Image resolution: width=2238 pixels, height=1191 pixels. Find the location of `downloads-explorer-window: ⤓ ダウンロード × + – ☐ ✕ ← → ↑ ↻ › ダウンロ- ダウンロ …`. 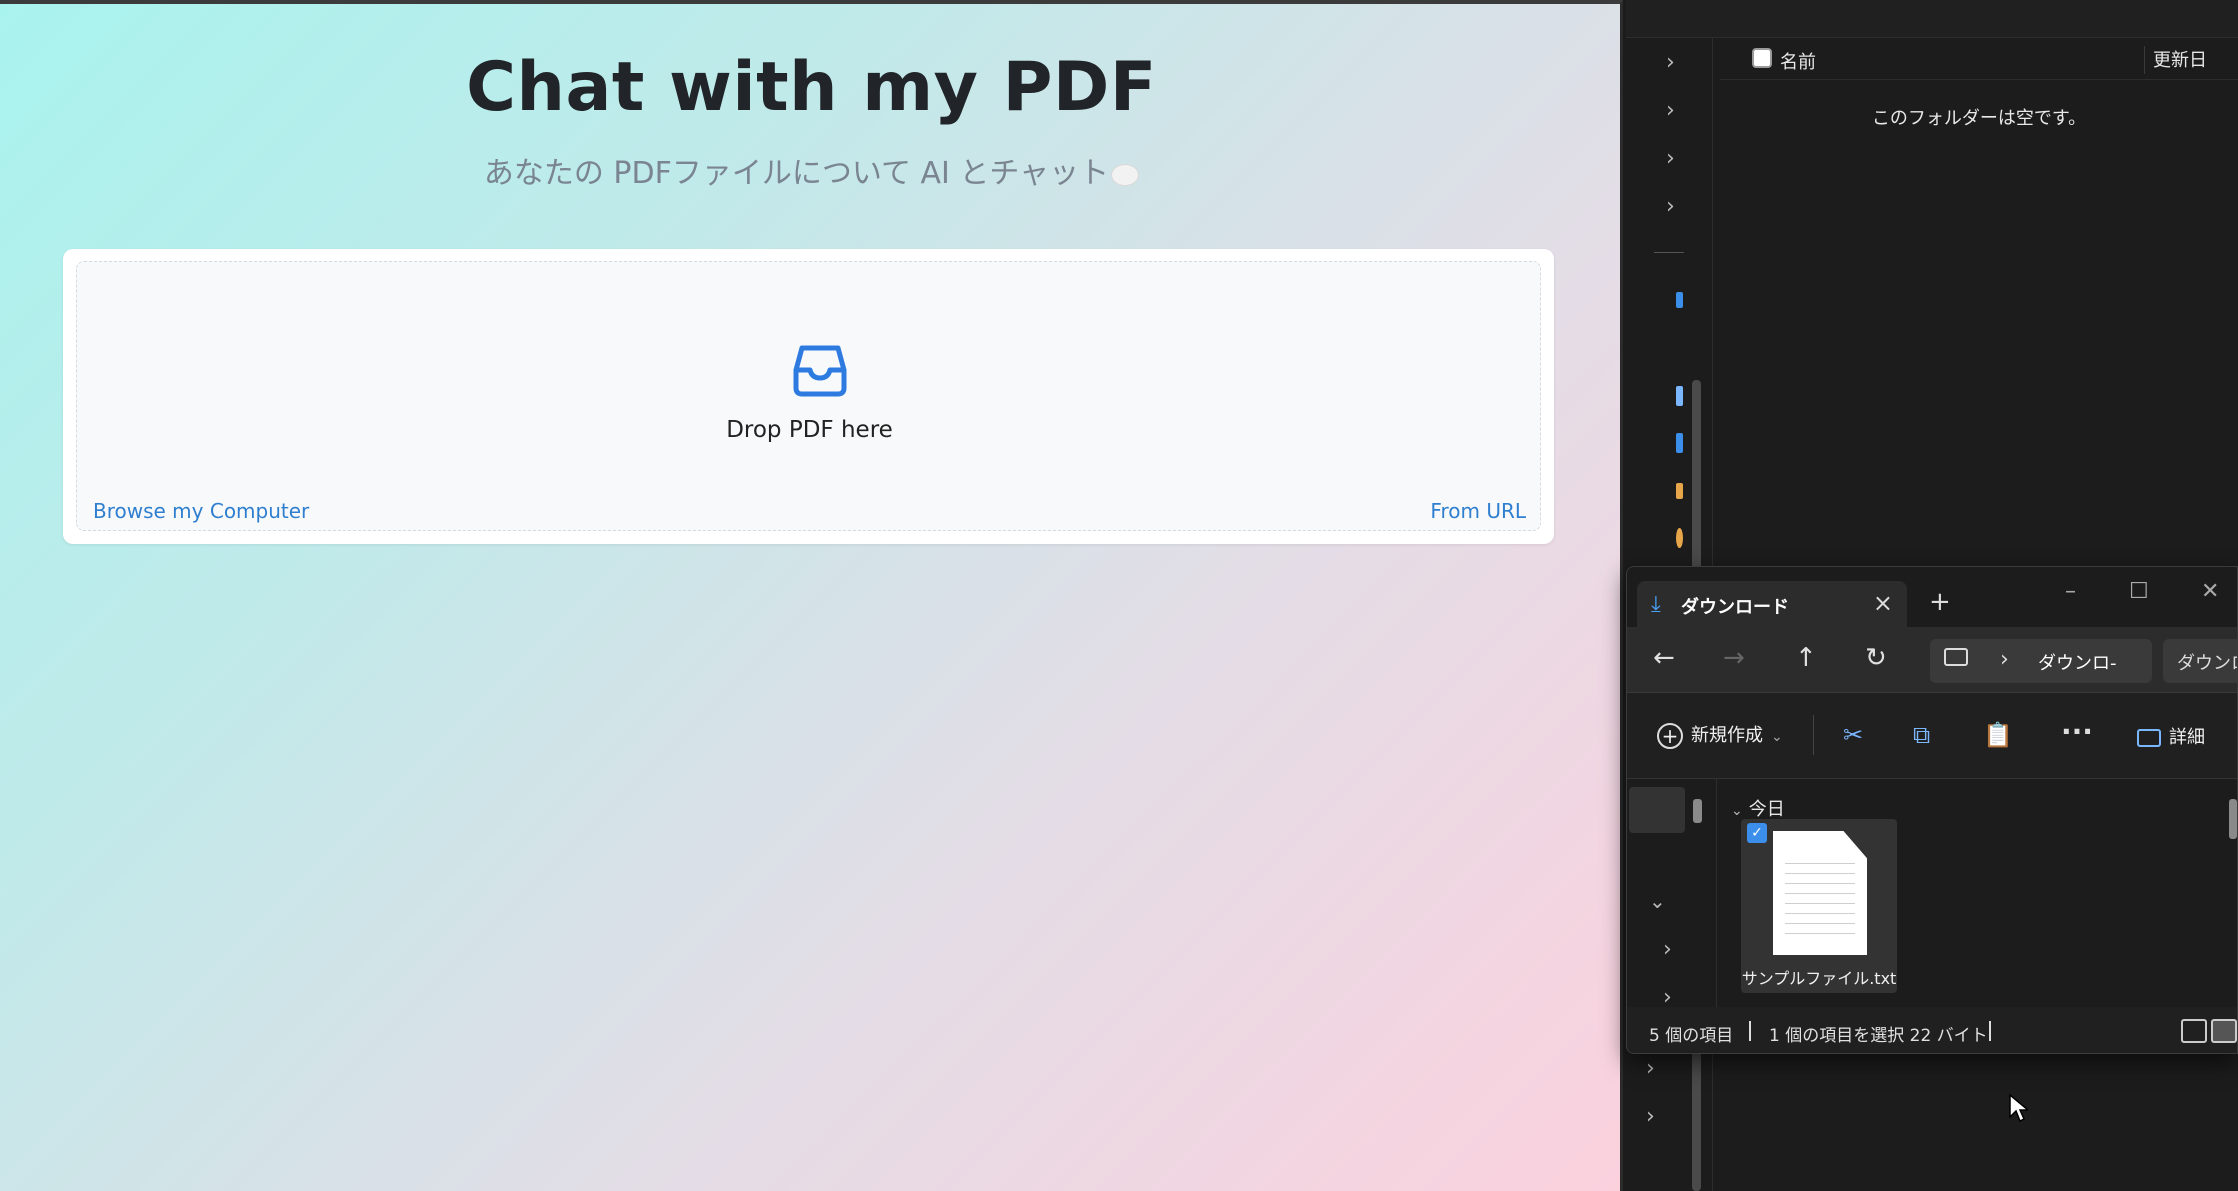

downloads-explorer-window: ⤓ ダウンロード × + – ☐ ✕ ← → ↑ ↻ › ダウンロ- ダウンロ … is located at coordinates (1932, 810).